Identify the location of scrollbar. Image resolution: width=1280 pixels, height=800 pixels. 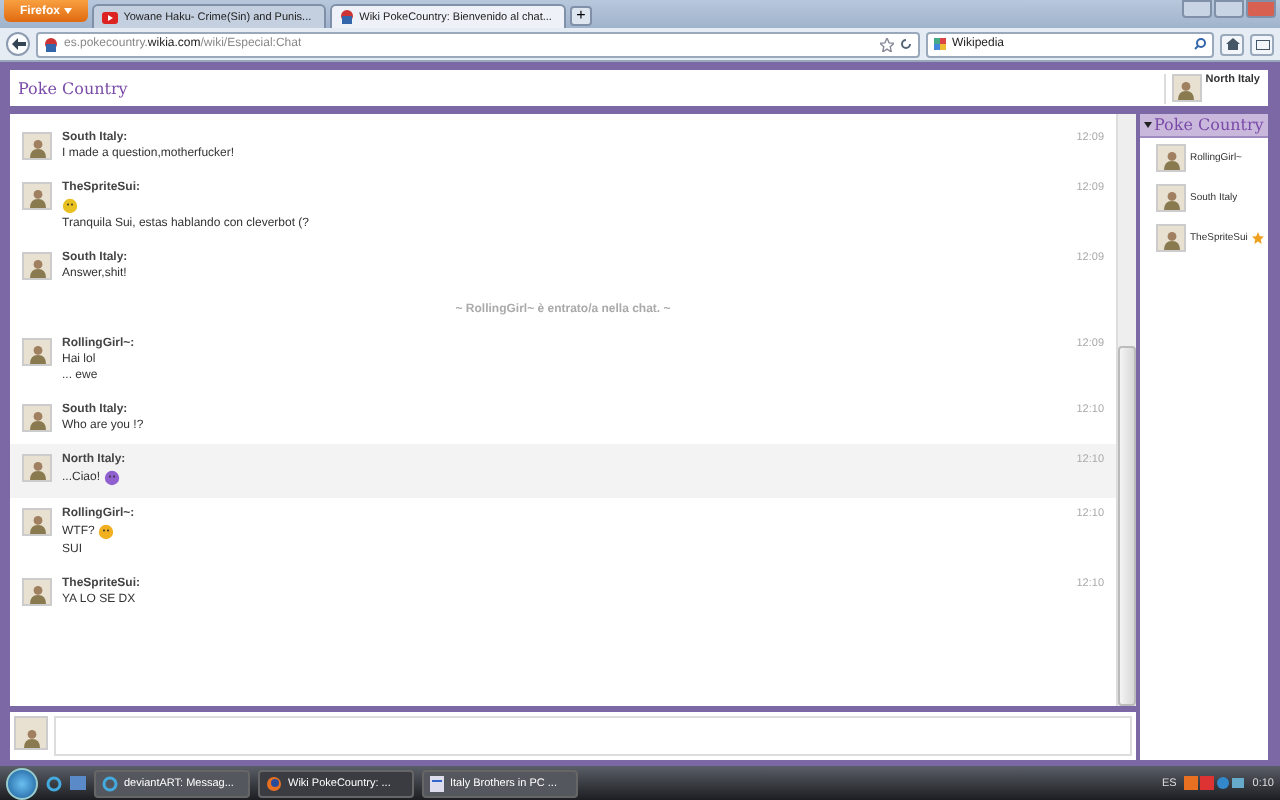
(1126, 410).